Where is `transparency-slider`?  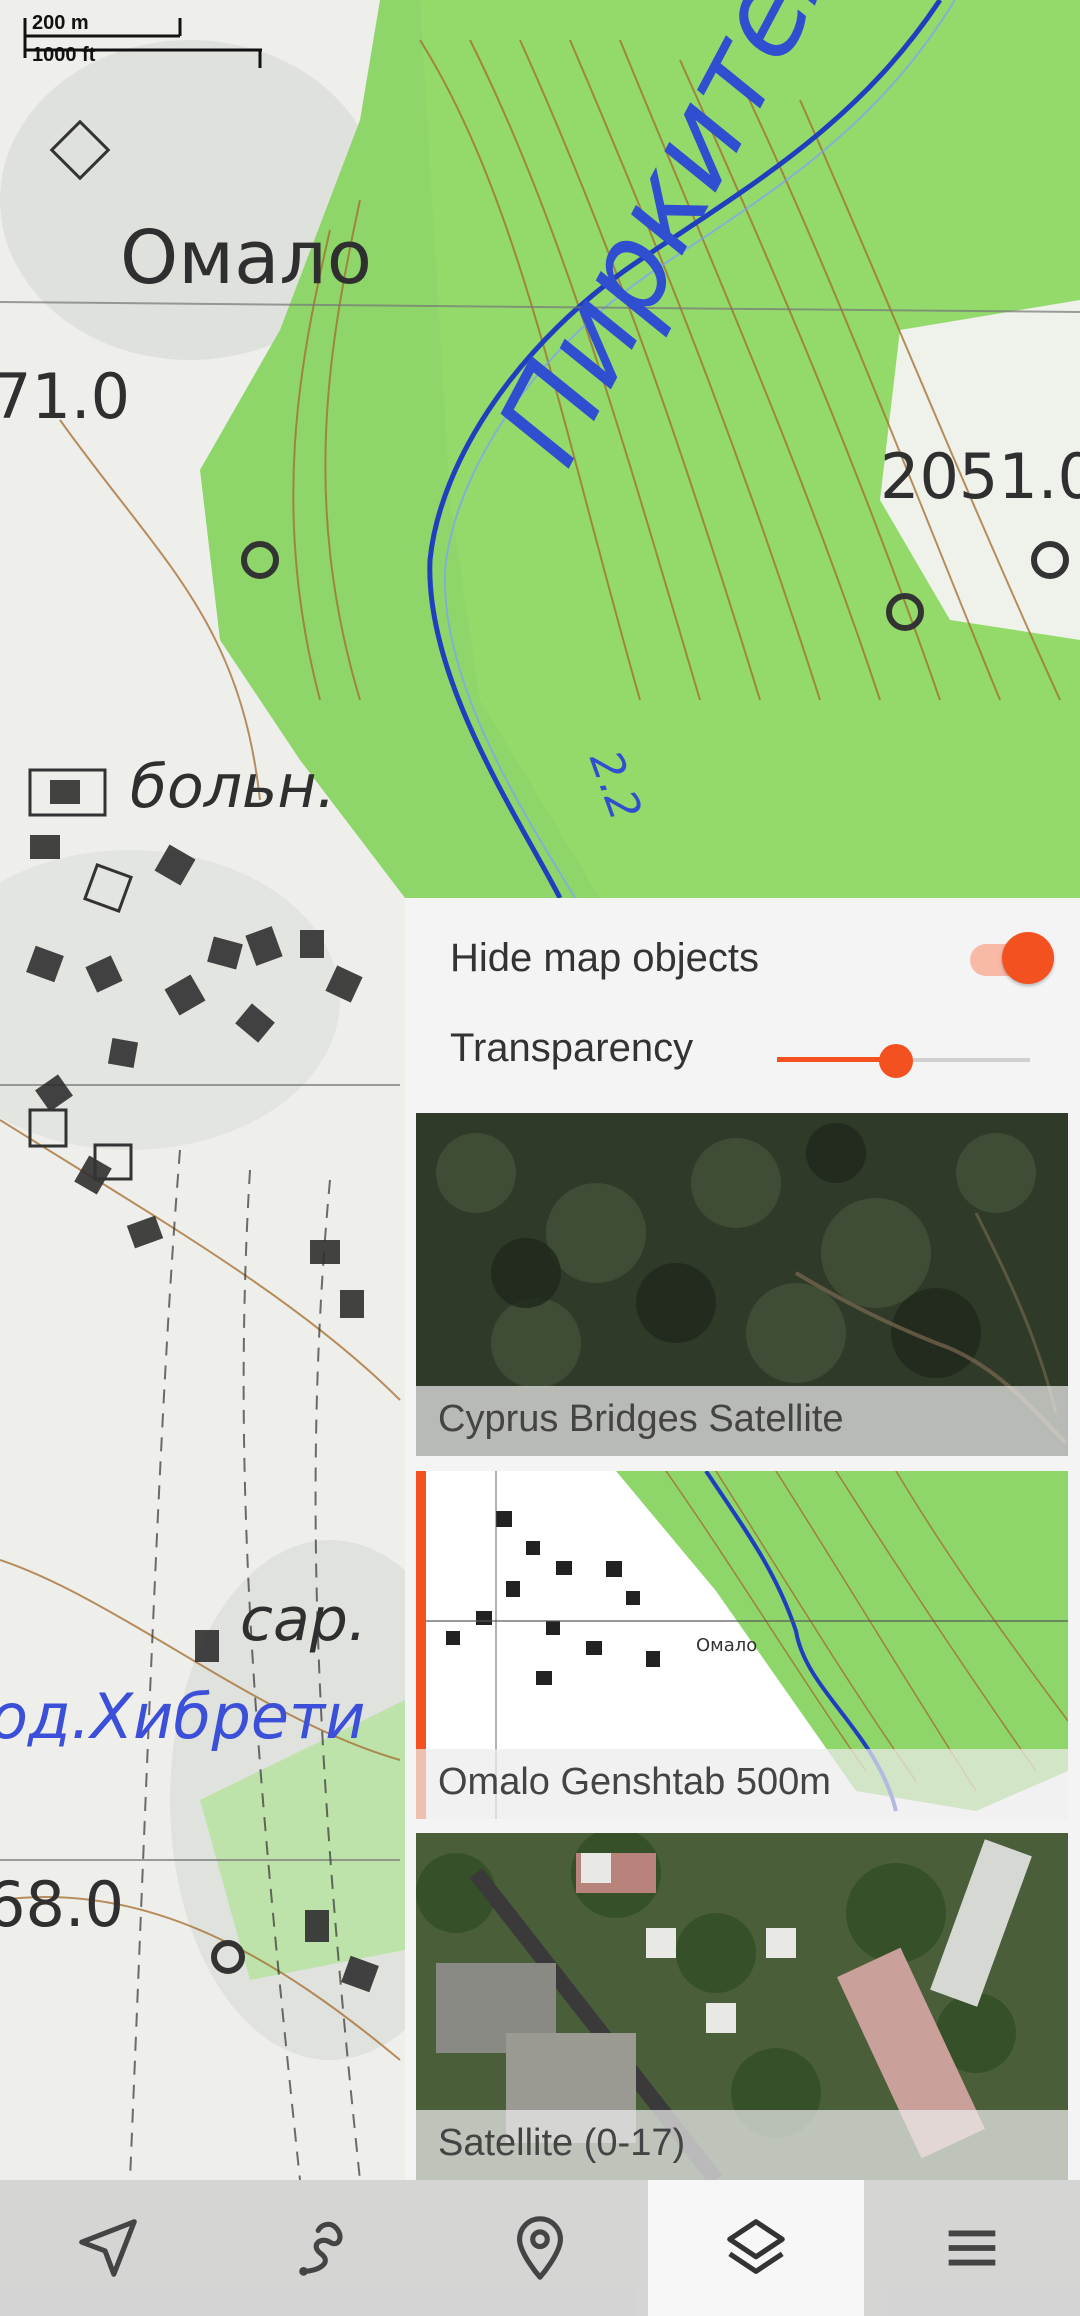
transparency-slider is located at coordinates (903, 1060).